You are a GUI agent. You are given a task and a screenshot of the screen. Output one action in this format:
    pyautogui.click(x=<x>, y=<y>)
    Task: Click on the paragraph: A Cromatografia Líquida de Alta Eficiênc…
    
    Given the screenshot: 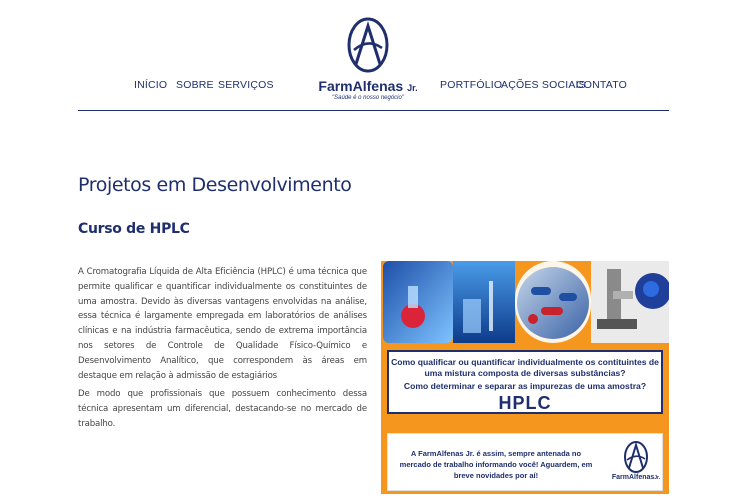 What is the action you would take?
    pyautogui.click(x=222, y=324)
    